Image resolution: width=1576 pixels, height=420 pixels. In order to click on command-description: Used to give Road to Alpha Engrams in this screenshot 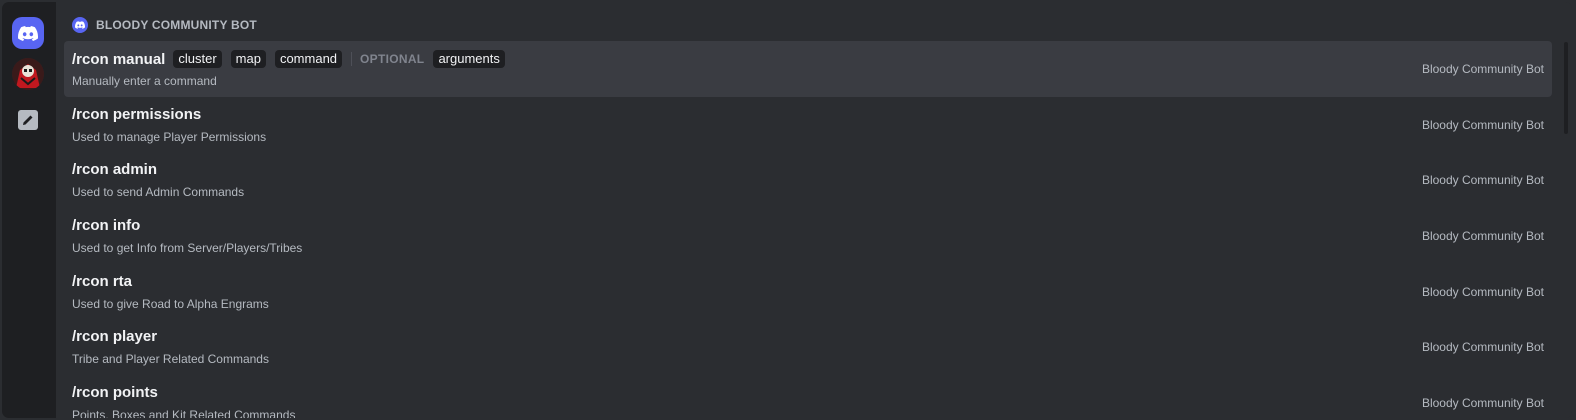, I will do `click(170, 303)`.